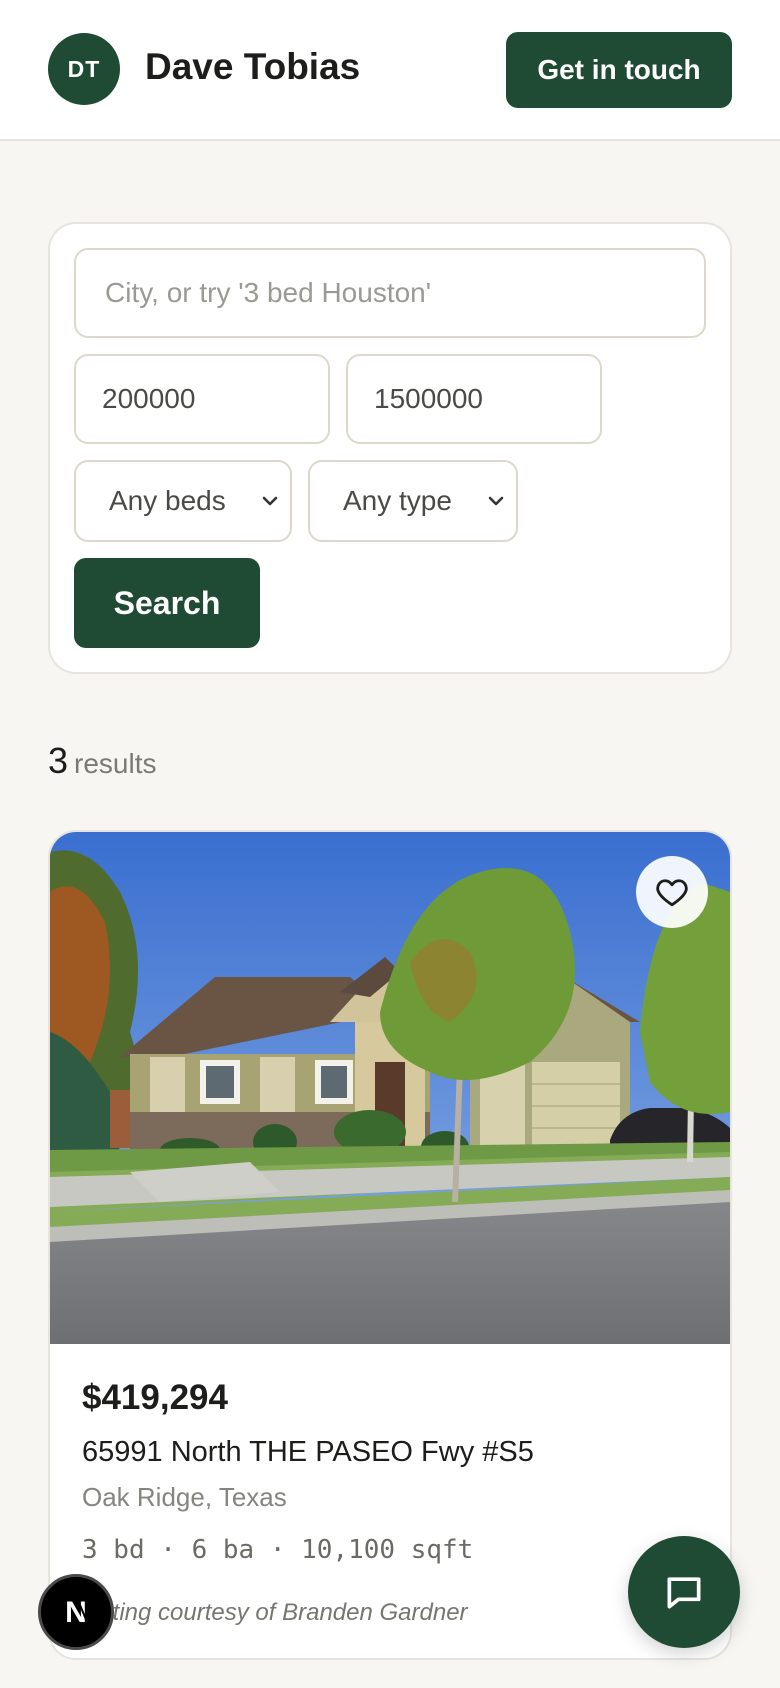 This screenshot has width=780, height=1688. What do you see at coordinates (184, 1497) in the screenshot?
I see `listing-city: Oak Ridge, Texas` at bounding box center [184, 1497].